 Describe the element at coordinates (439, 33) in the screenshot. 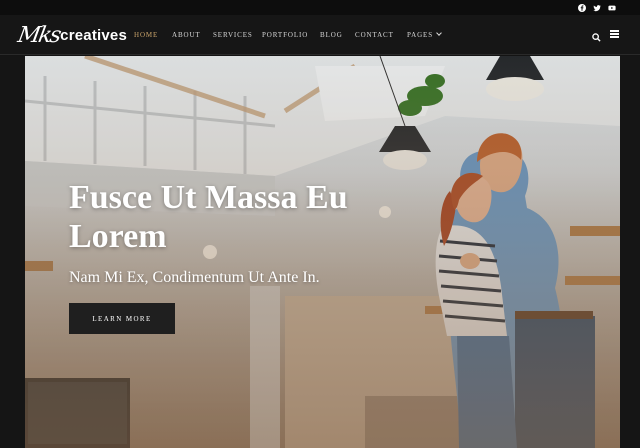

I see `chevron-down-icon` at that location.